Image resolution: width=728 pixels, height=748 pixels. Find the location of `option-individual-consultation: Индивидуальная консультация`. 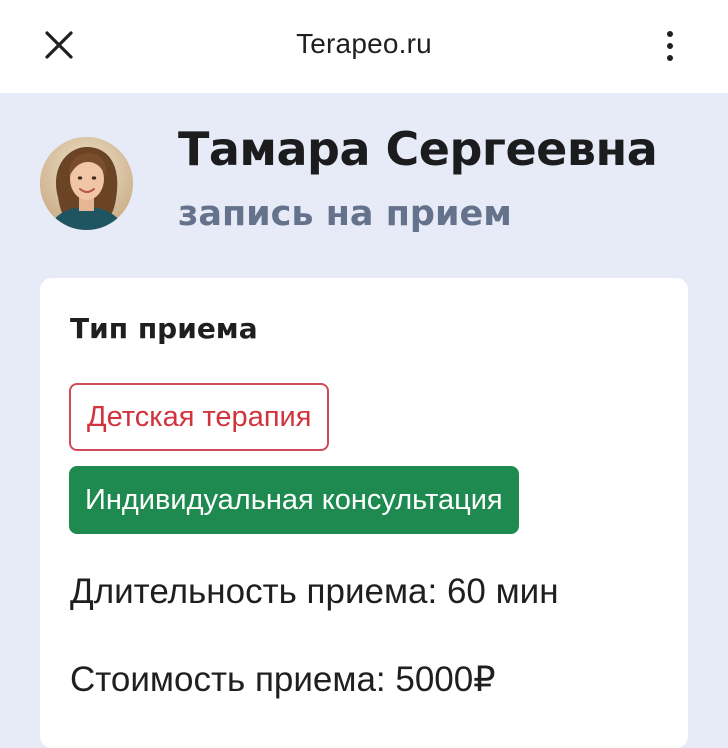

option-individual-consultation: Индивидуальная консультация is located at coordinates (294, 500).